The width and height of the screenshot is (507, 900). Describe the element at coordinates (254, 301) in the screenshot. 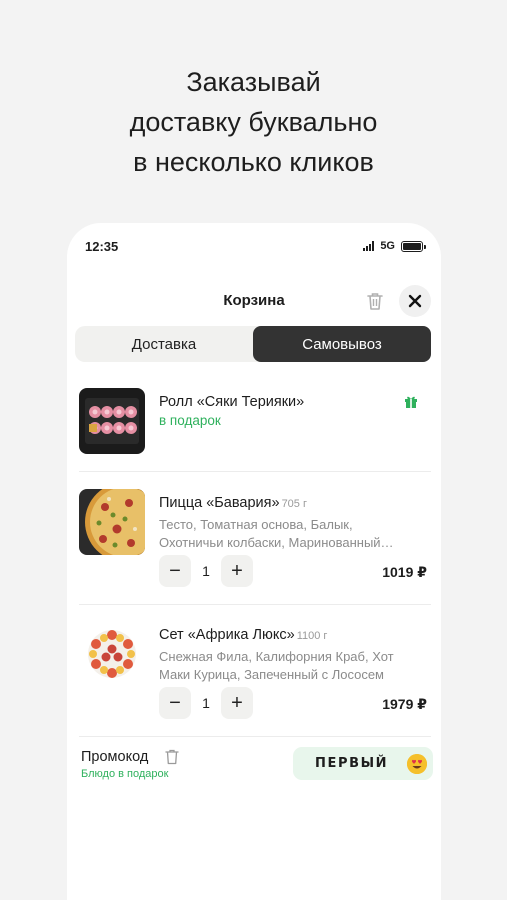

I see `cart-header: Корзина` at that location.